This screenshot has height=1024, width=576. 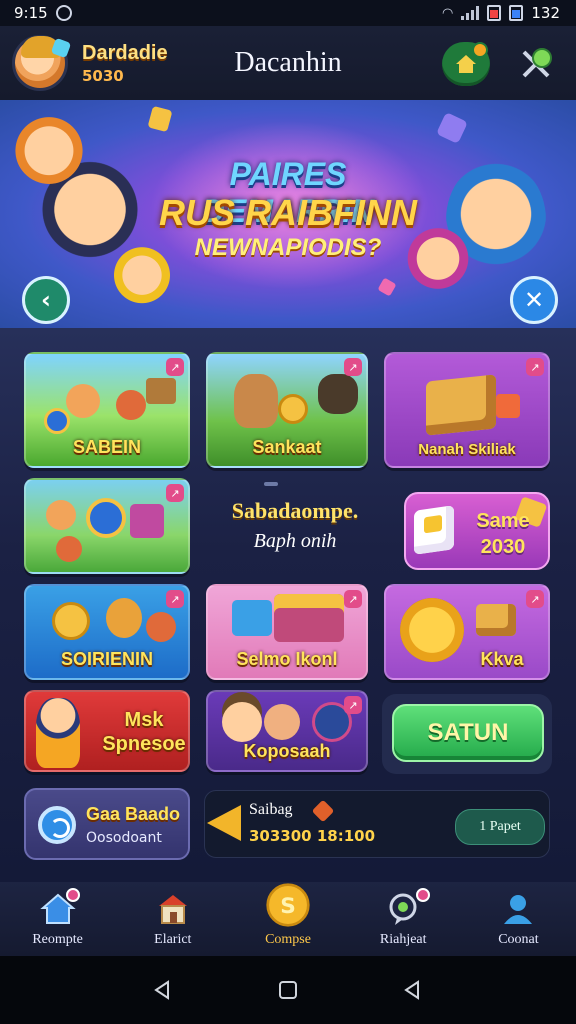 What do you see at coordinates (124, 838) in the screenshot?
I see `reward-card-subtitle: Oosodoant` at bounding box center [124, 838].